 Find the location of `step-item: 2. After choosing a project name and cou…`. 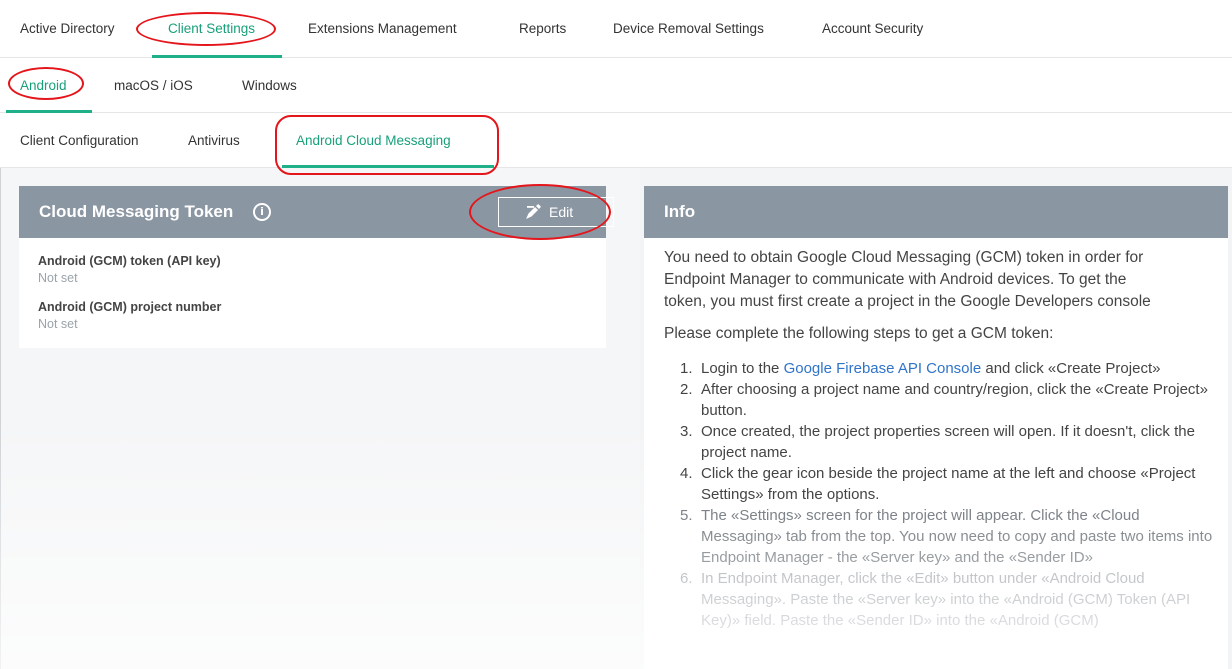

step-item: 2. After choosing a project name and cou… is located at coordinates (944, 400).